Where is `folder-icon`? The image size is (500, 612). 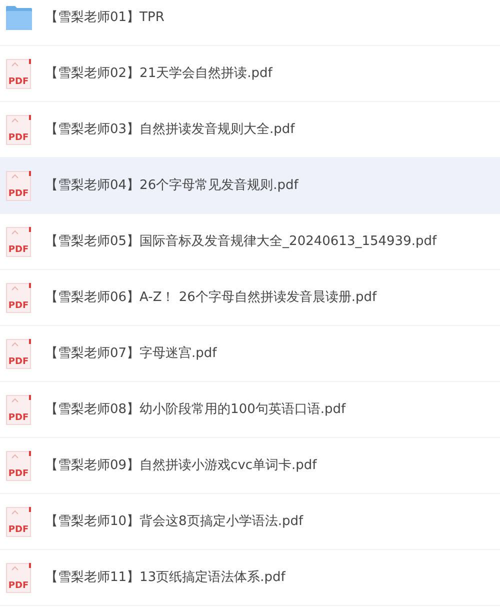
folder-icon is located at coordinates (19, 17).